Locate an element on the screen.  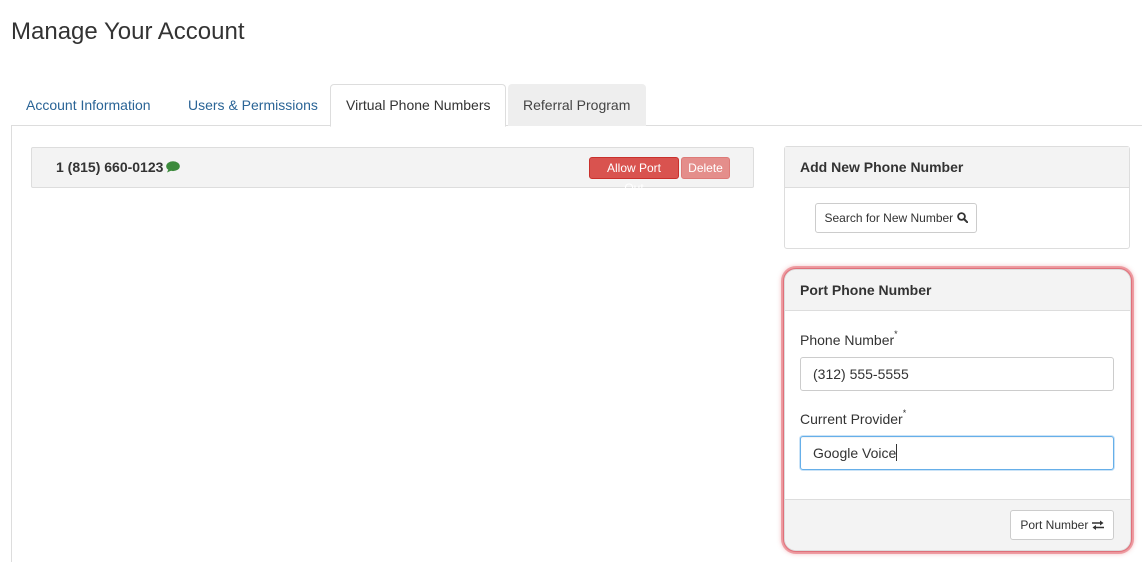
allow-port-out-button: Allow Port Out is located at coordinates (634, 176).